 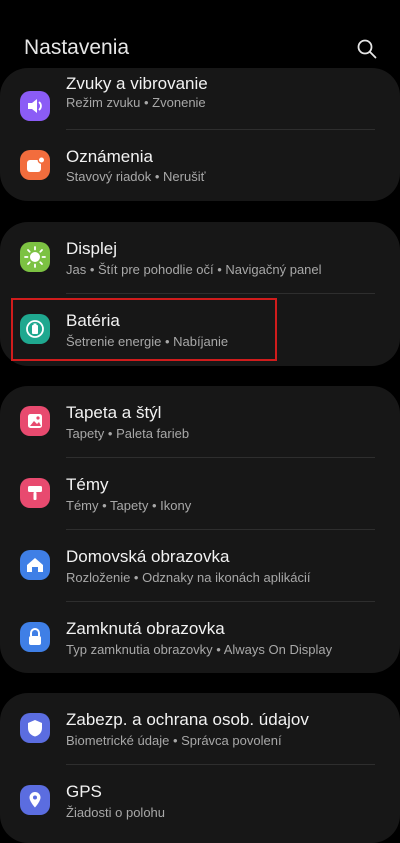 What do you see at coordinates (87, 484) in the screenshot?
I see `settings-item-label: Témy` at bounding box center [87, 484].